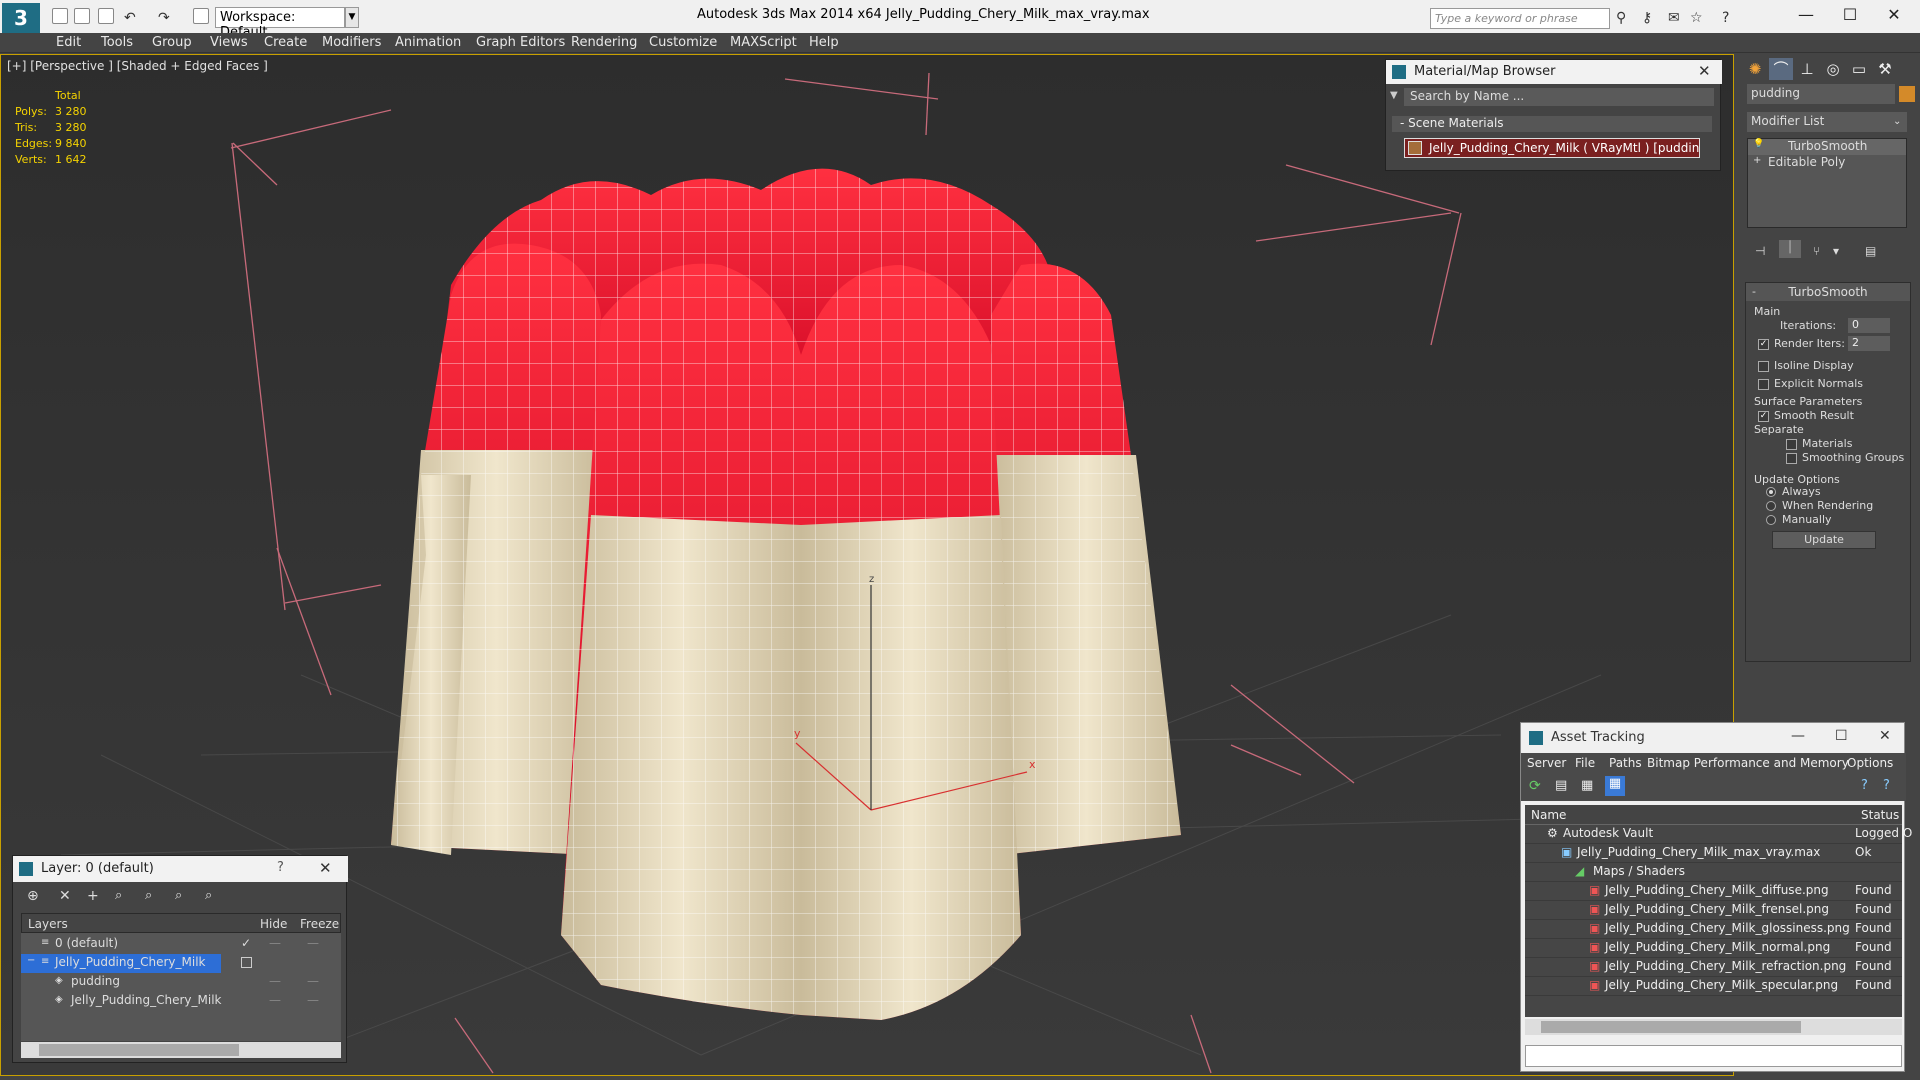  Describe the element at coordinates (1771, 520) in the screenshot. I see `update-manually-radio` at that location.